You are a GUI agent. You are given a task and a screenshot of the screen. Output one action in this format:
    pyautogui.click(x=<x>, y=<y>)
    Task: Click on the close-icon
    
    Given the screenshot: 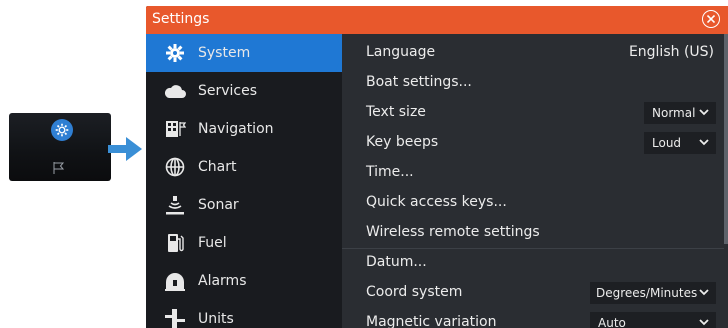 What is the action you would take?
    pyautogui.click(x=711, y=19)
    